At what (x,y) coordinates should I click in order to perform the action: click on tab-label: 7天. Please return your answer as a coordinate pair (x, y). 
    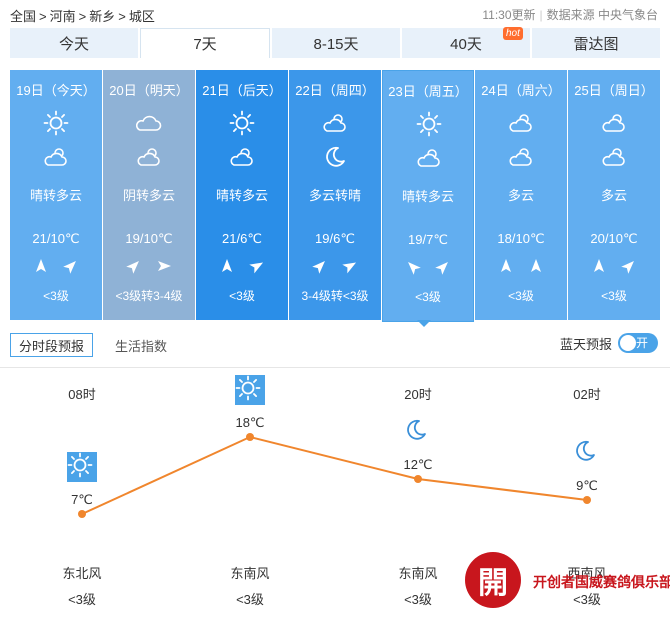
    Looking at the image, I should click on (205, 44).